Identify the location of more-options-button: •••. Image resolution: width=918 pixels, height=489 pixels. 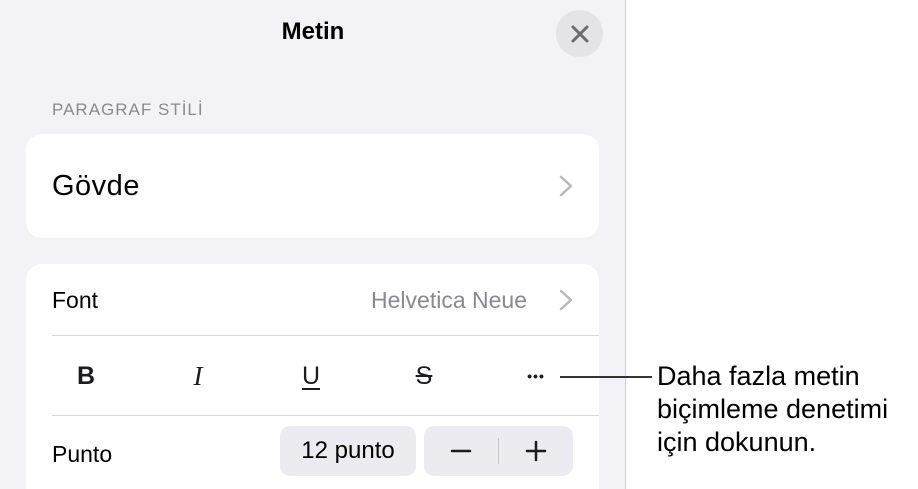
(536, 376).